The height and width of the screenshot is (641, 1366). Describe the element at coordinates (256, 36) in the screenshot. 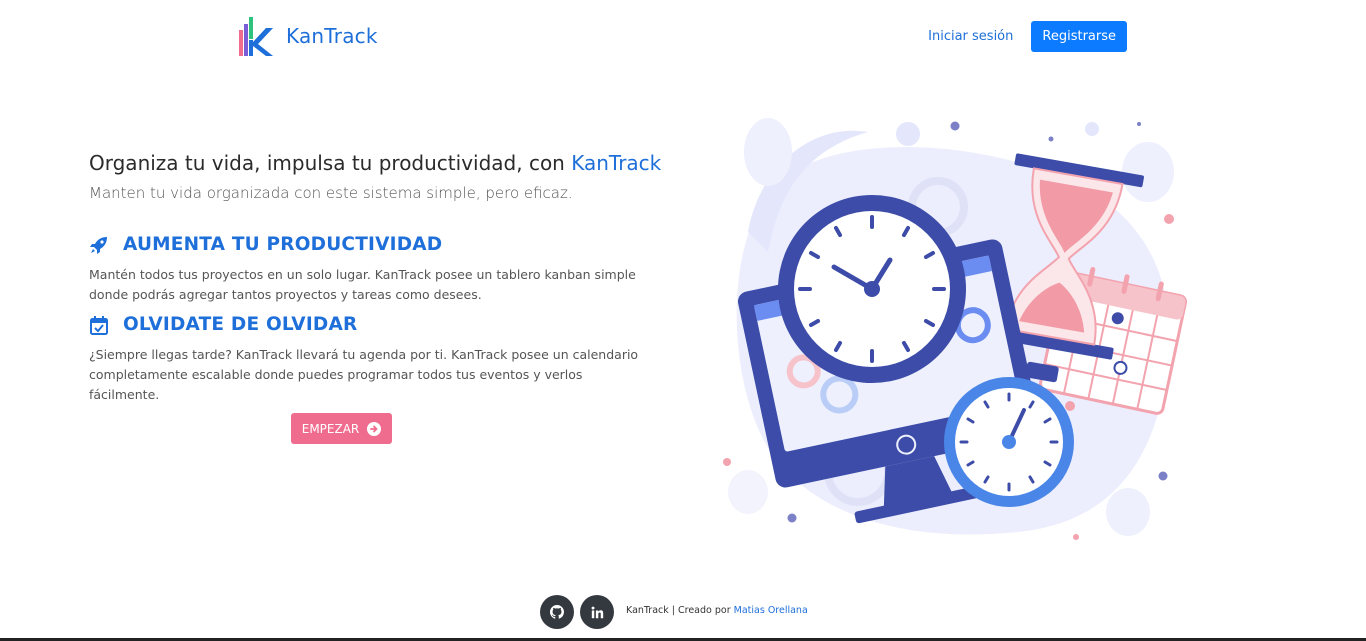

I see `kantrack-logo-icon` at that location.